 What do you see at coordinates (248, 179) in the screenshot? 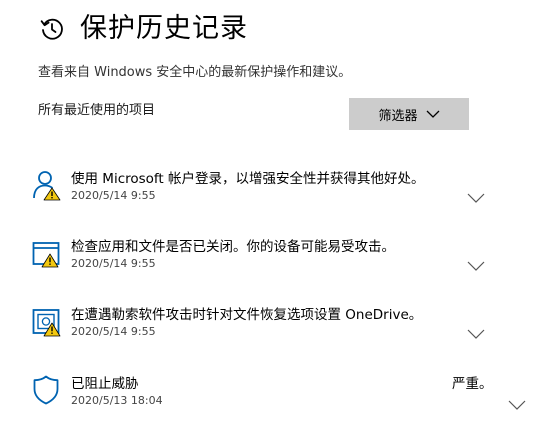
I see `history-item-title: 使用 Microsoft 帐户登录，以增强安全性并获得其他好处。` at bounding box center [248, 179].